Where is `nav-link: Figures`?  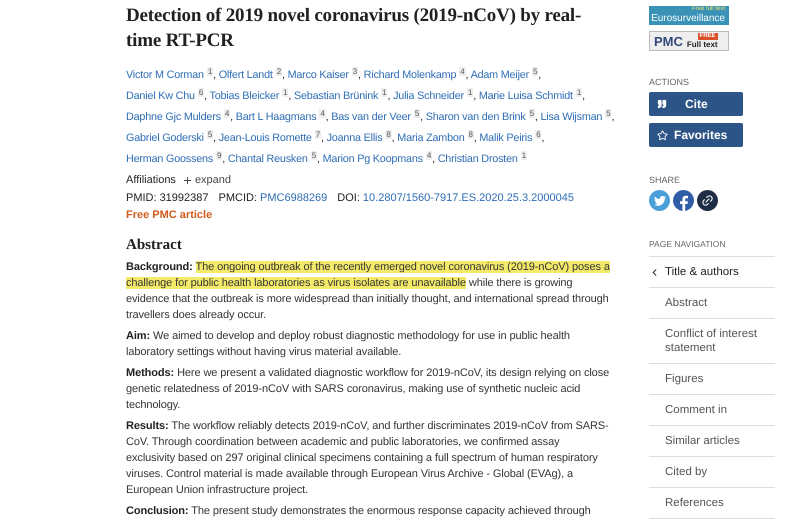
nav-link: Figures is located at coordinates (712, 379).